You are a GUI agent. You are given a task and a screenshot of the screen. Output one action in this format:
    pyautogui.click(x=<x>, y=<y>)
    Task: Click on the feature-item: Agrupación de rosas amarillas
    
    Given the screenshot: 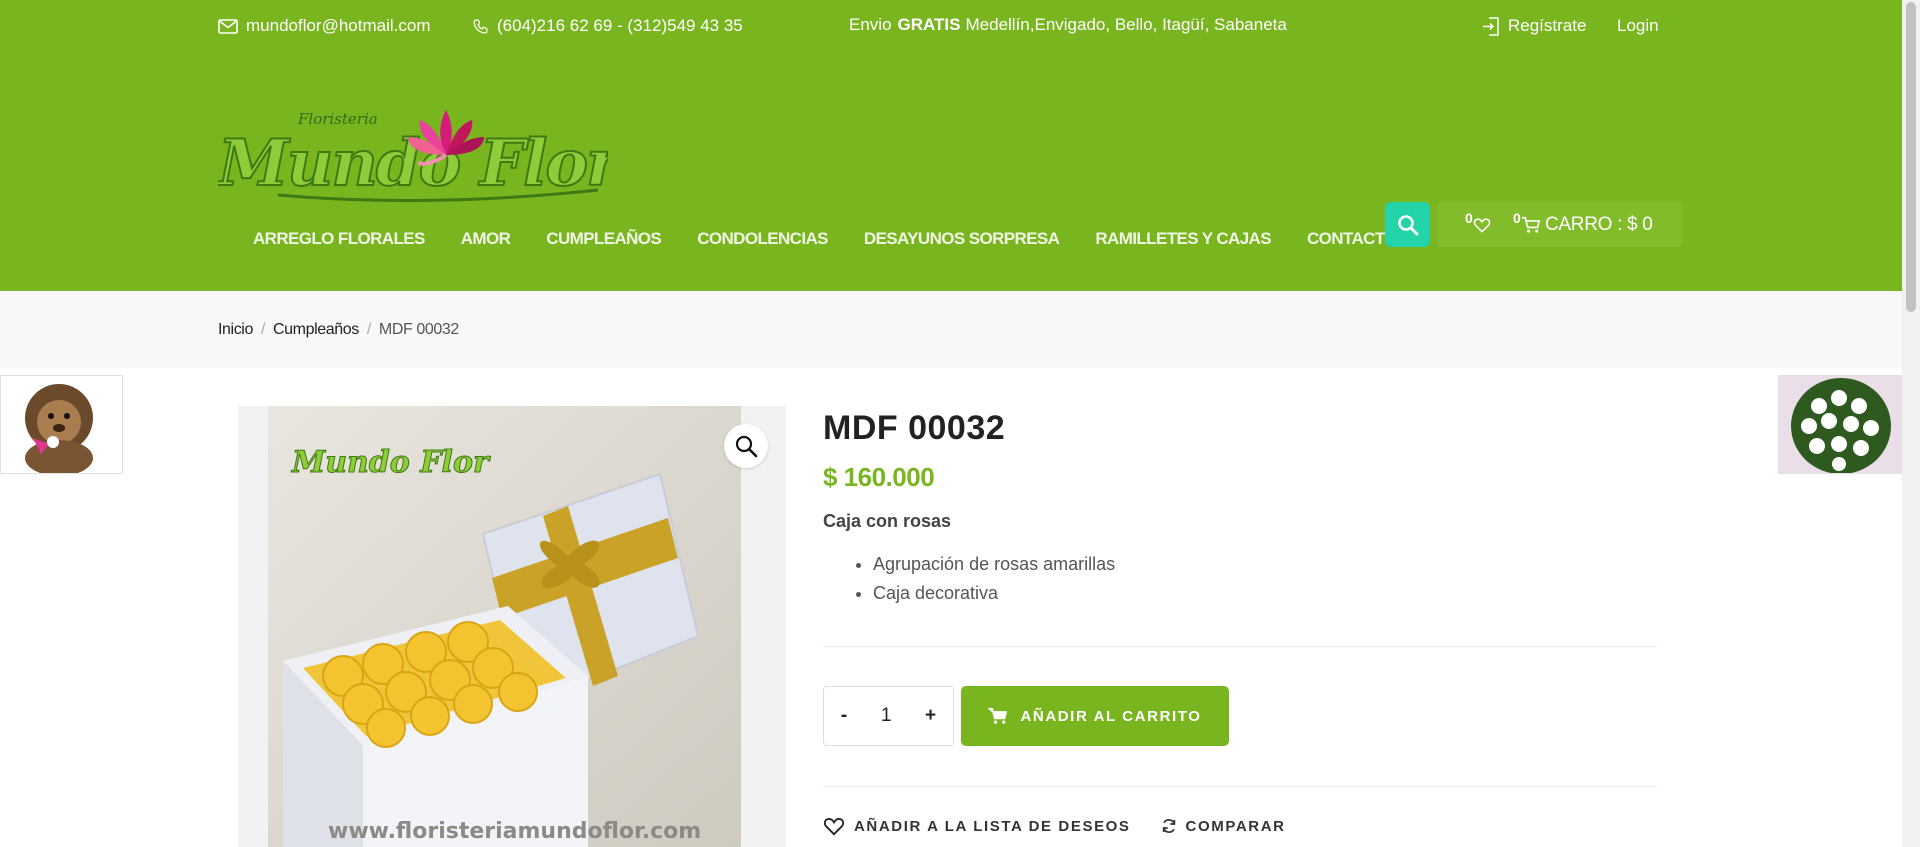 What is the action you would take?
    pyautogui.click(x=1265, y=564)
    